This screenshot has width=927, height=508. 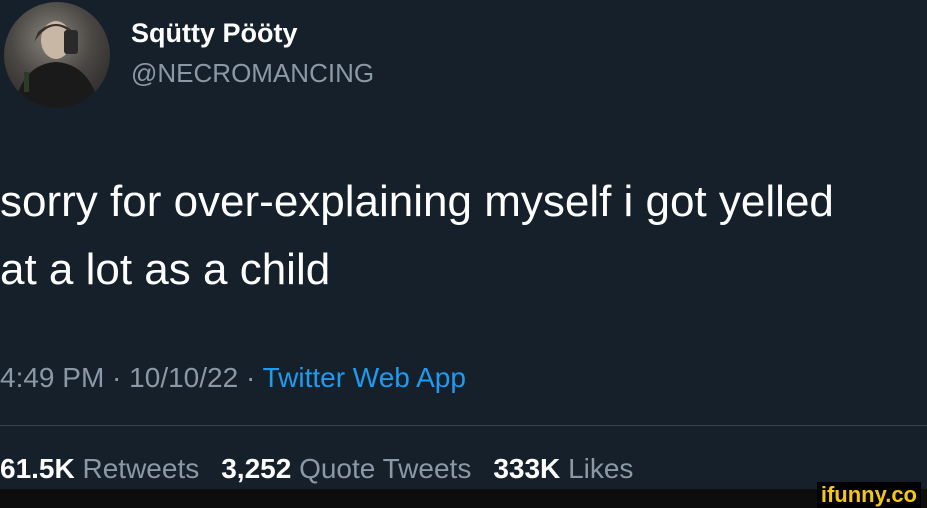 What do you see at coordinates (183, 377) in the screenshot?
I see `tweet-date: 10/10/22` at bounding box center [183, 377].